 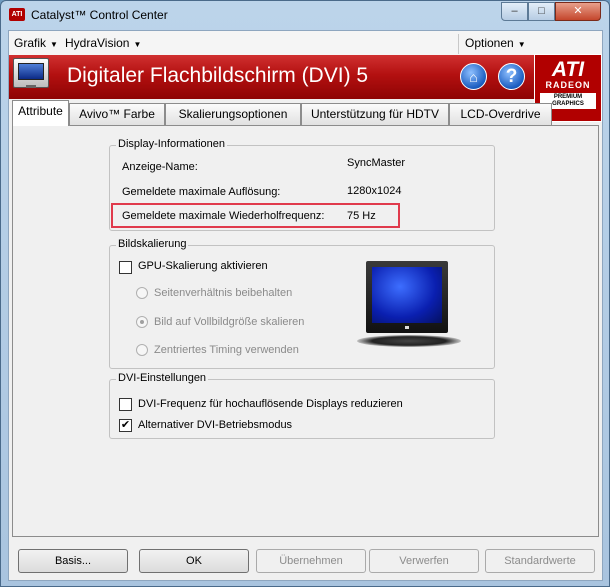 I want to click on radio-keep-aspect-label: Seitenverhältnis beibehalten, so click(x=223, y=293).